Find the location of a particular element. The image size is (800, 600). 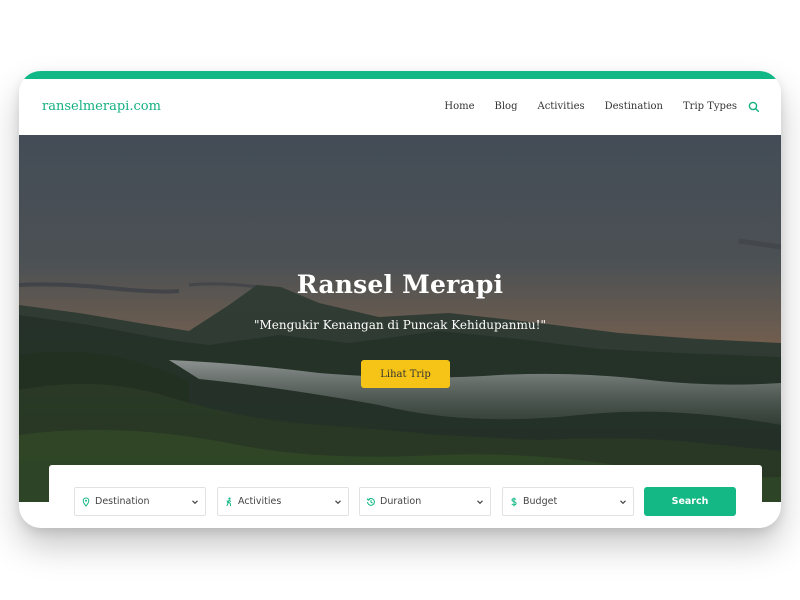

duration-label: Duration is located at coordinates (401, 501).